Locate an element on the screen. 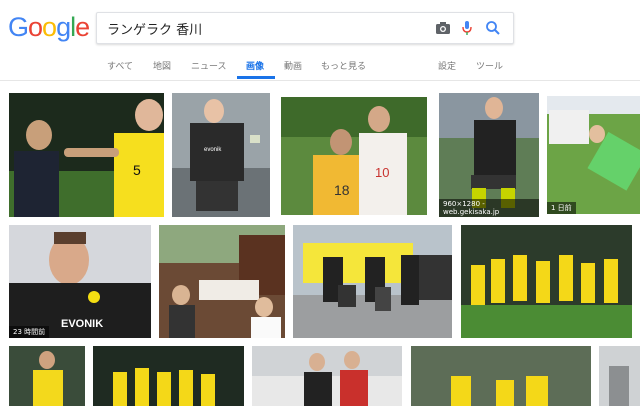 The height and width of the screenshot is (406, 640). tab-maps: 地図 is located at coordinates (162, 65).